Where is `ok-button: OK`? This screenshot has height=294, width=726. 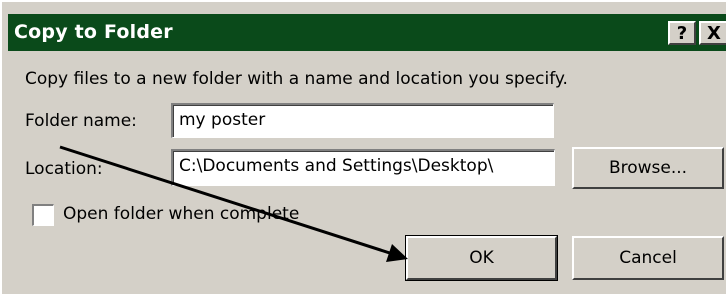 ok-button: OK is located at coordinates (481, 258).